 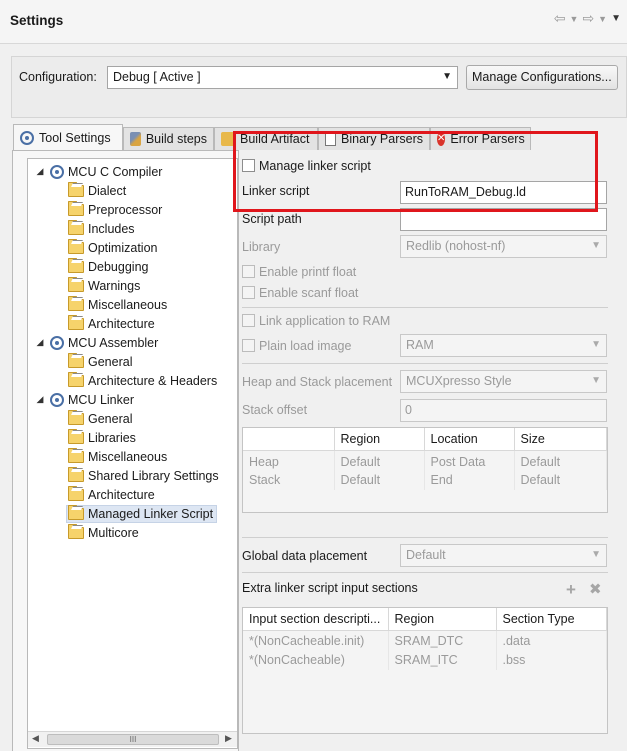 I want to click on add-icon: +, so click(x=571, y=589).